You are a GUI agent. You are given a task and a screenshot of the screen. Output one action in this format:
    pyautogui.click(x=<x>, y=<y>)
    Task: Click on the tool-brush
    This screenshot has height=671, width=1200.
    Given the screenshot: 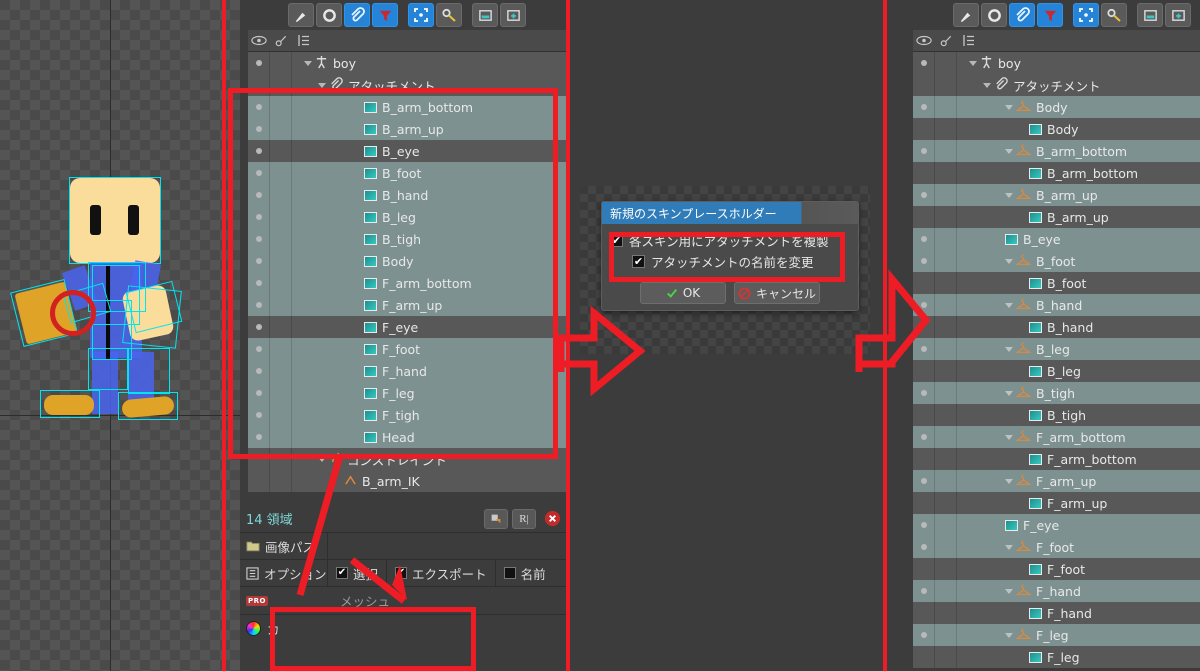 What is the action you would take?
    pyautogui.click(x=301, y=15)
    